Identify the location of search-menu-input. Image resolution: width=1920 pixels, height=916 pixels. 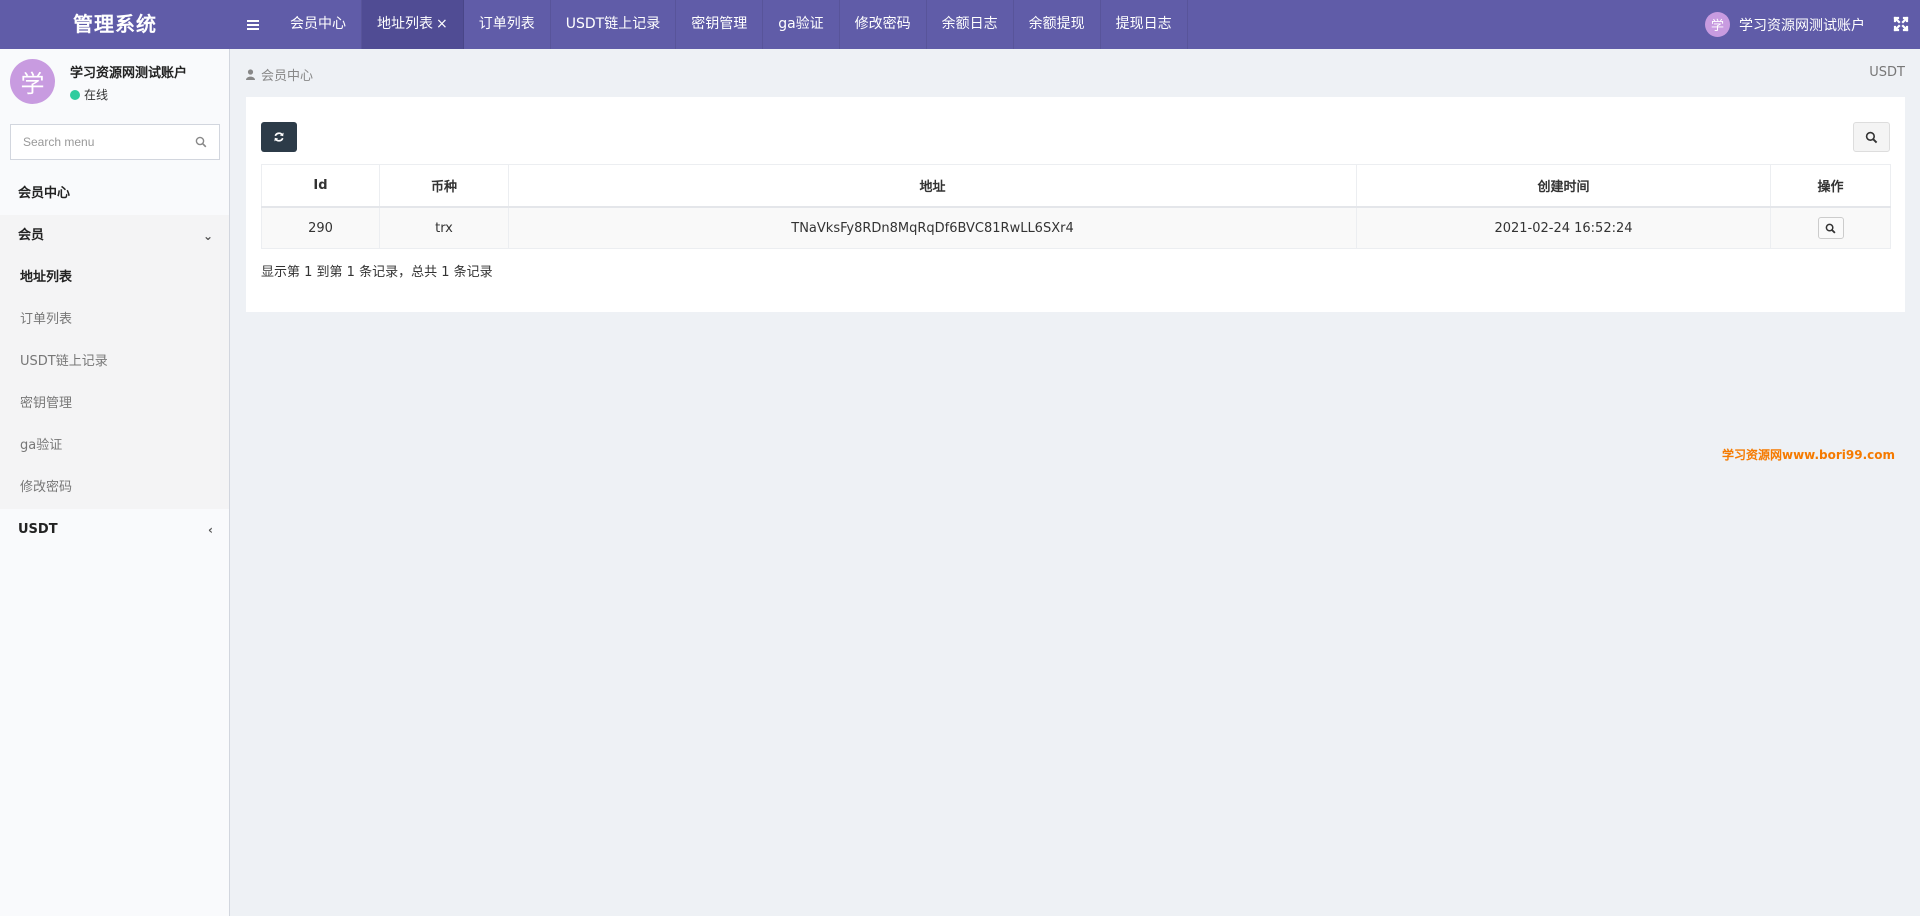
(108, 142).